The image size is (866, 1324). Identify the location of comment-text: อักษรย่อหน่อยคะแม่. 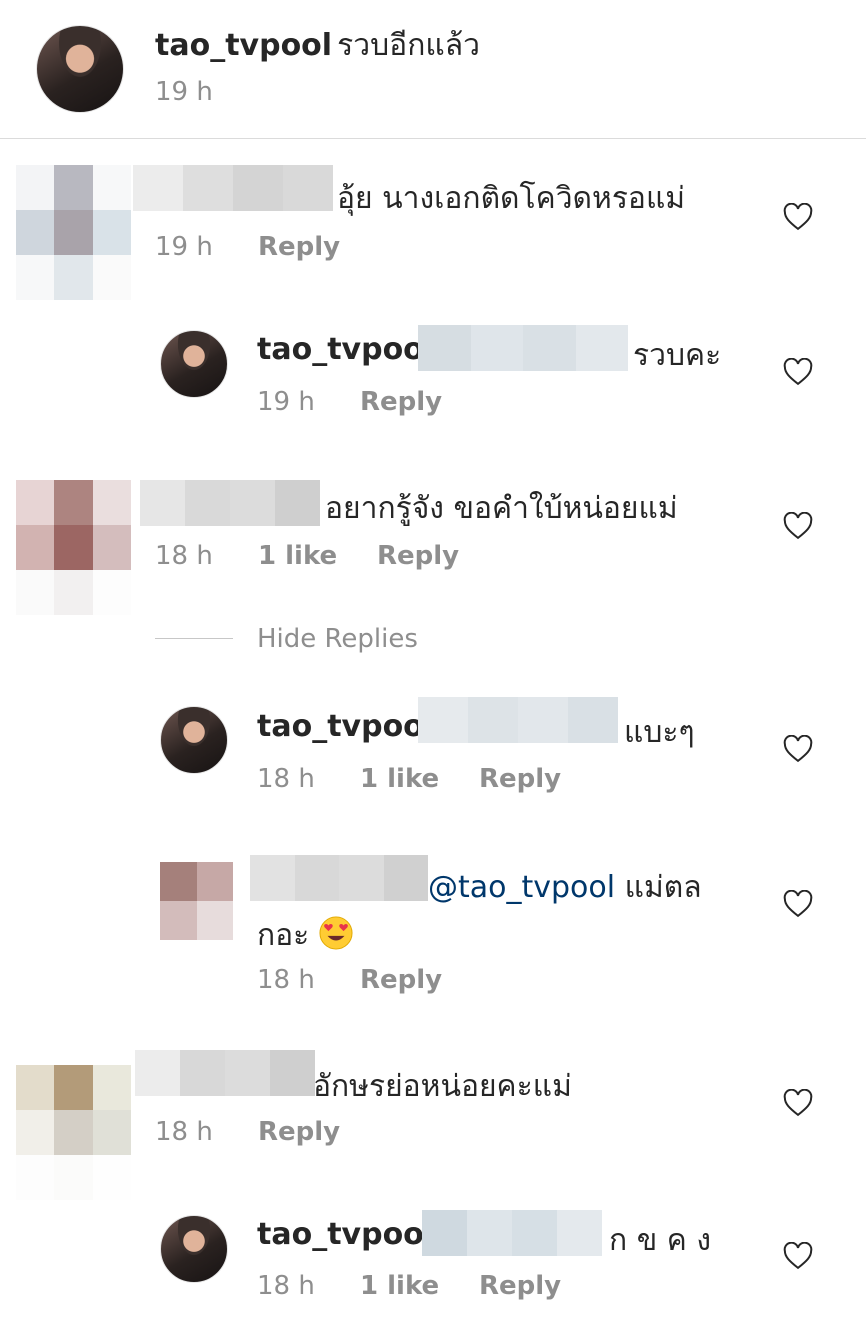
(442, 1086).